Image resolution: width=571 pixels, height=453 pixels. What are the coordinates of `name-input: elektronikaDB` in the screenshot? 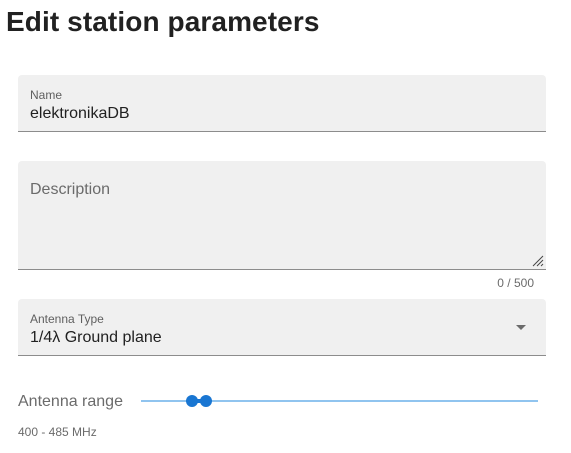 It's located at (80, 114).